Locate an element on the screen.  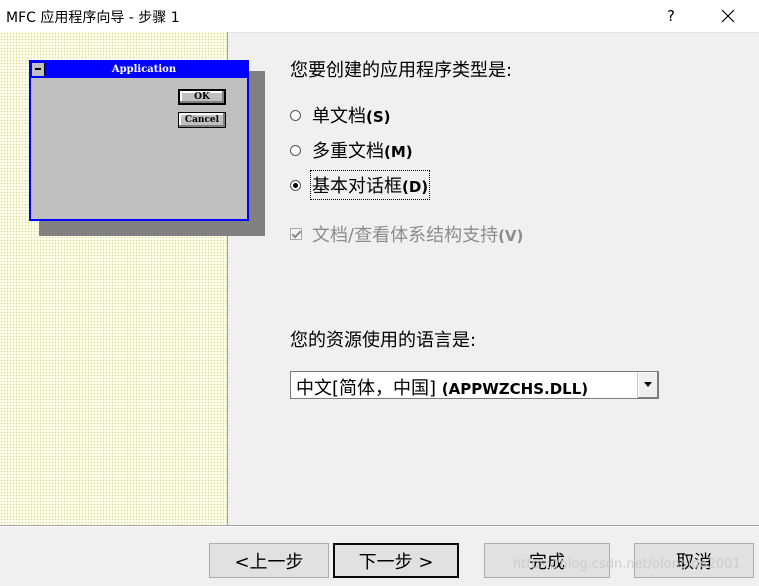
preview-titlebar: Application is located at coordinates (139, 70).